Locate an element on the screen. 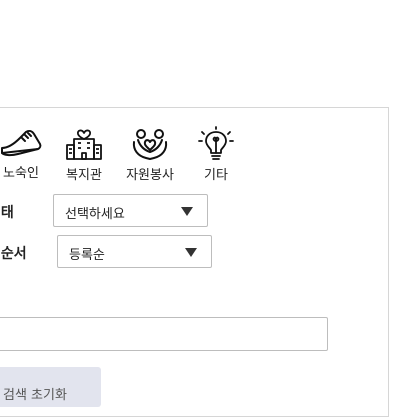 The width and height of the screenshot is (400, 417). search-input is located at coordinates (164, 334).